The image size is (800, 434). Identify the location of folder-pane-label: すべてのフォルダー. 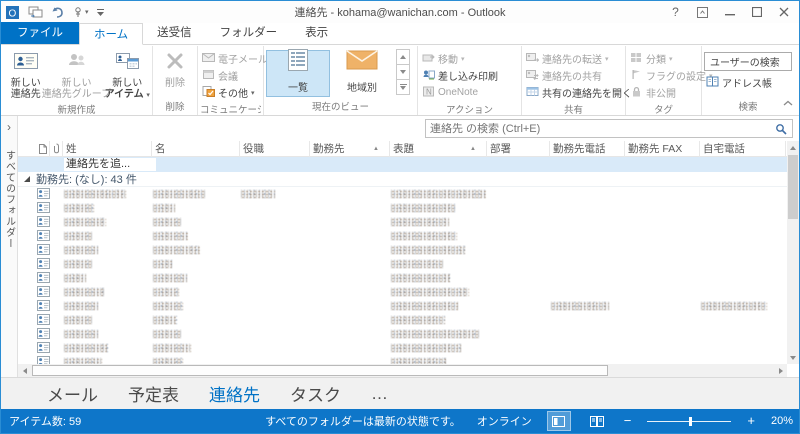
(9, 199).